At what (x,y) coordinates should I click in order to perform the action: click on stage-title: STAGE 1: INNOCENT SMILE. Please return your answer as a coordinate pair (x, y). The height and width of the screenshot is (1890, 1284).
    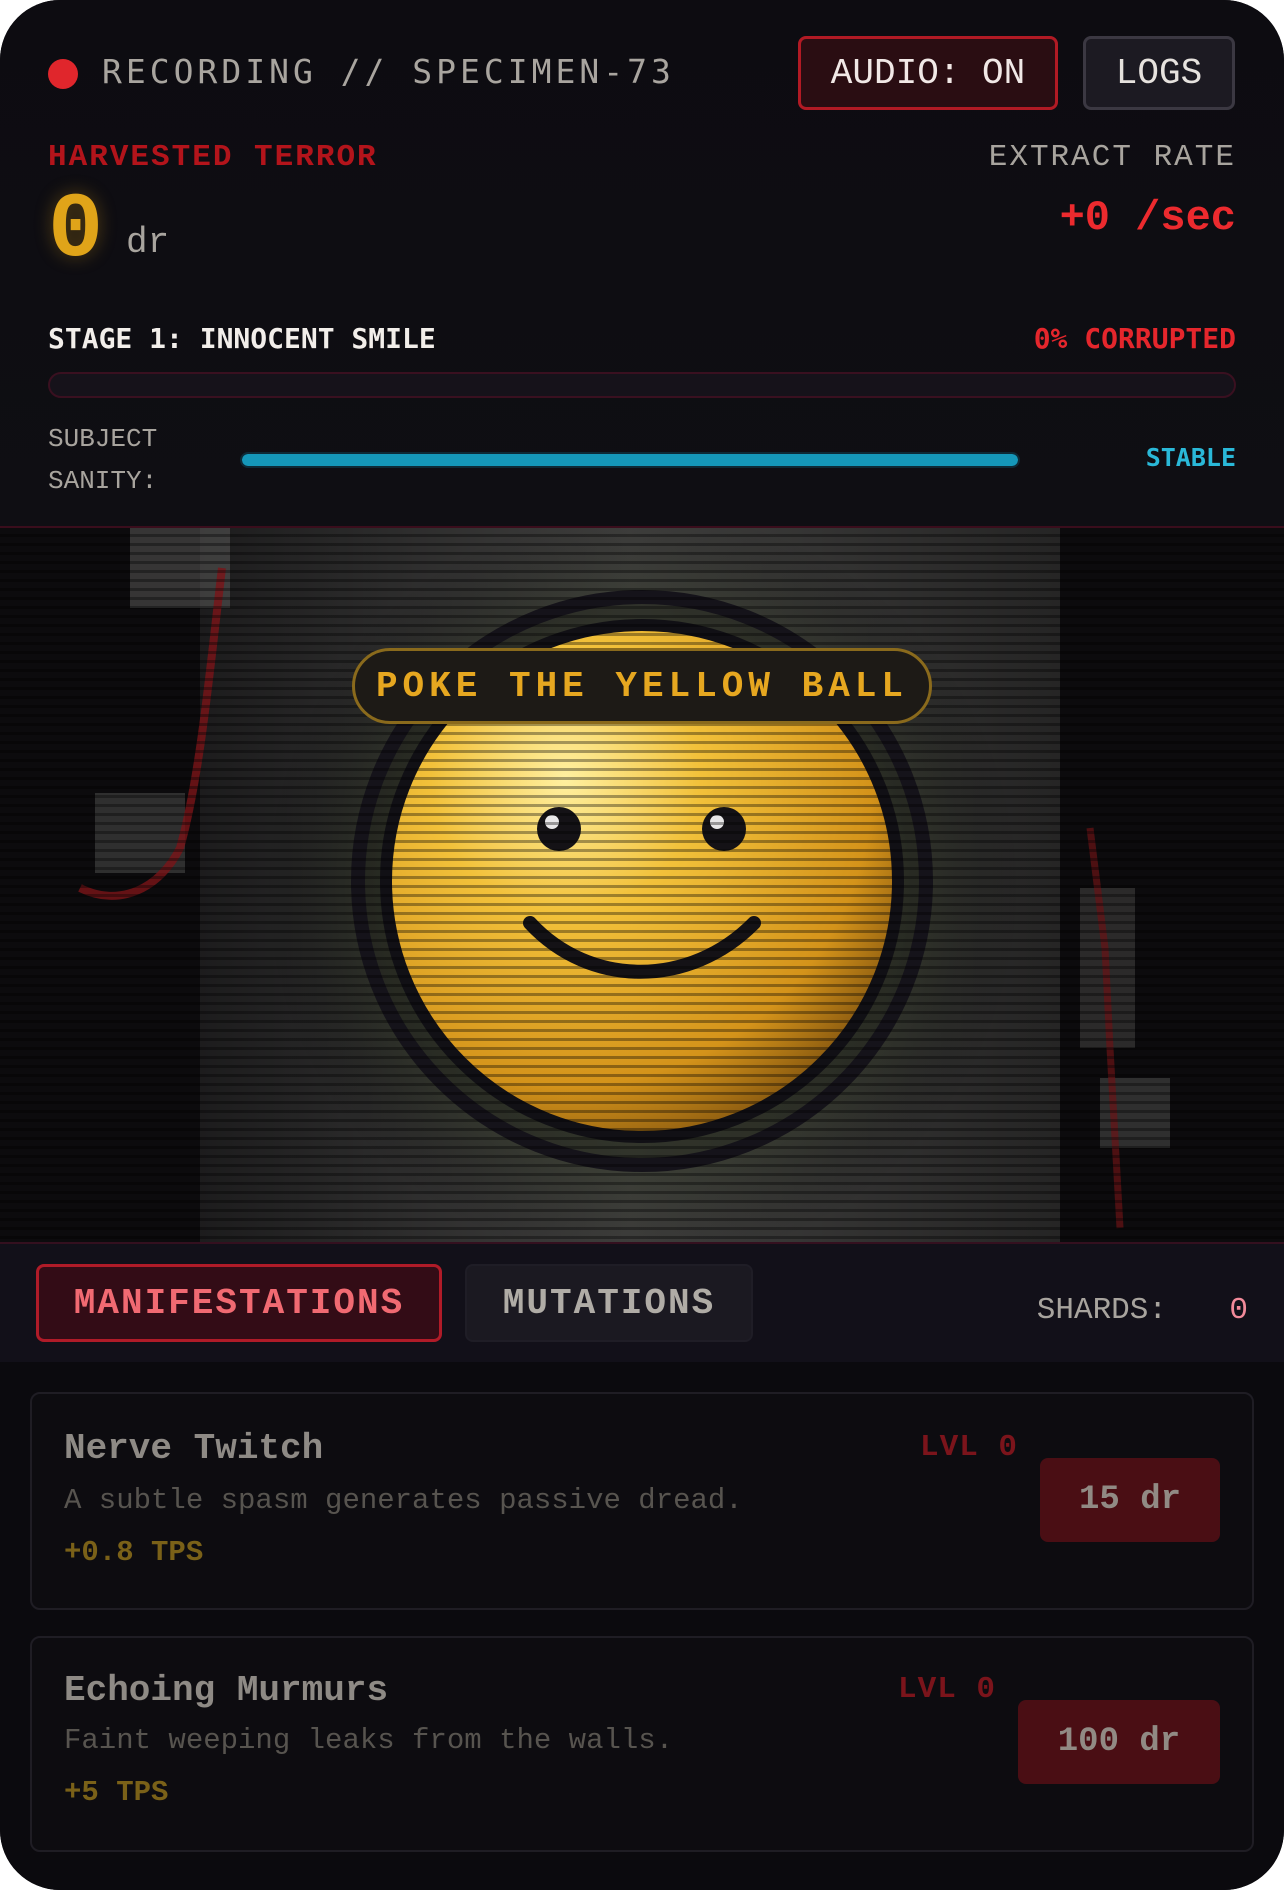
    Looking at the image, I should click on (242, 338).